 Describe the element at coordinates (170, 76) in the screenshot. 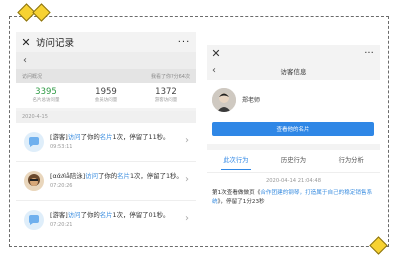

I see `overview-right-text: 我看了你?分64次` at that location.